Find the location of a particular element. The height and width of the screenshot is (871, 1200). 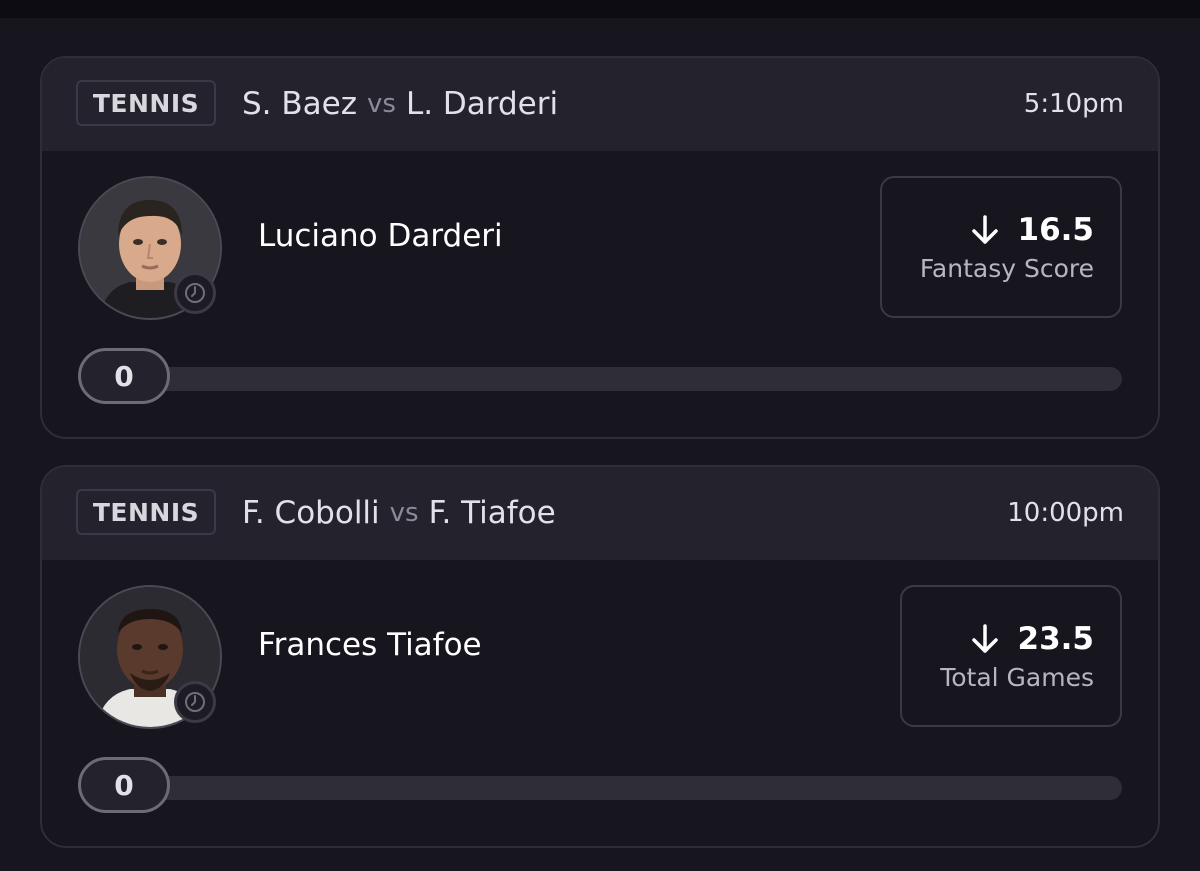

team-b: F. Tiafoe is located at coordinates (492, 513).